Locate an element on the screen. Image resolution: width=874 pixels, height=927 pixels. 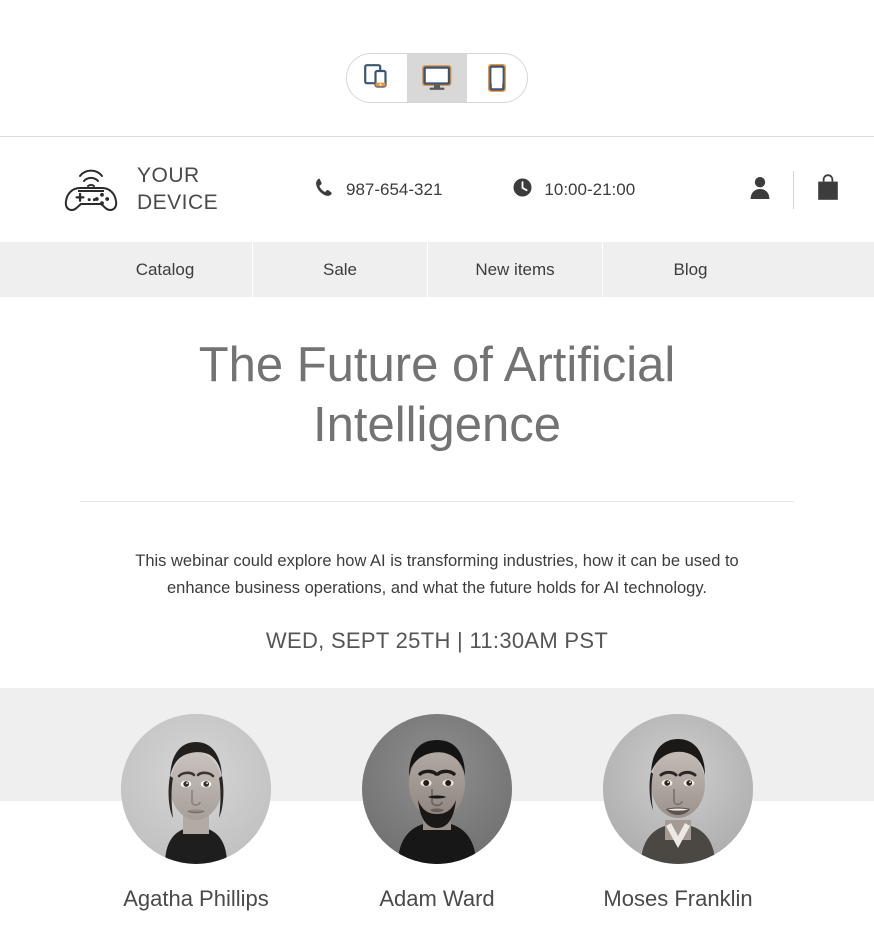
speaker-name: Adam Ward is located at coordinates (437, 898).